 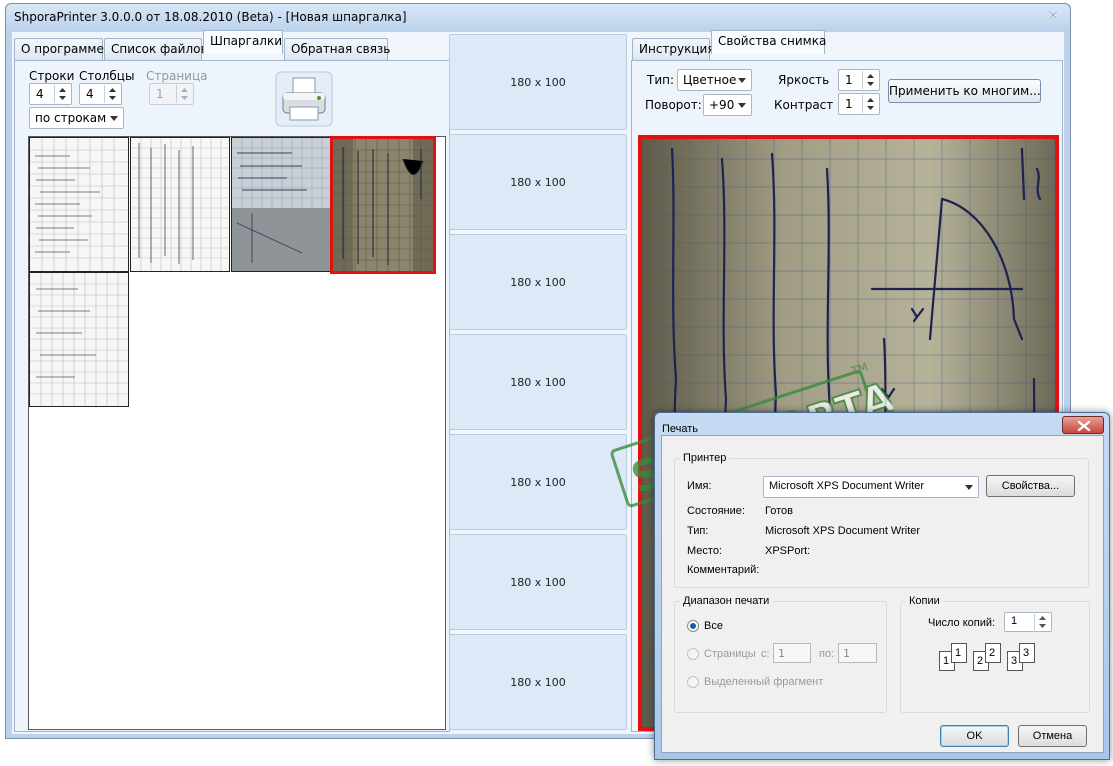 What do you see at coordinates (337, 49) in the screenshot?
I see `tab-feedback: Обратная связь` at bounding box center [337, 49].